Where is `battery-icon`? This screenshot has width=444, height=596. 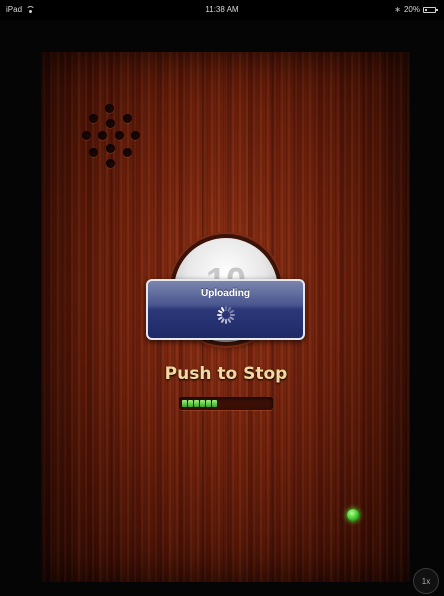 battery-icon is located at coordinates (430, 9).